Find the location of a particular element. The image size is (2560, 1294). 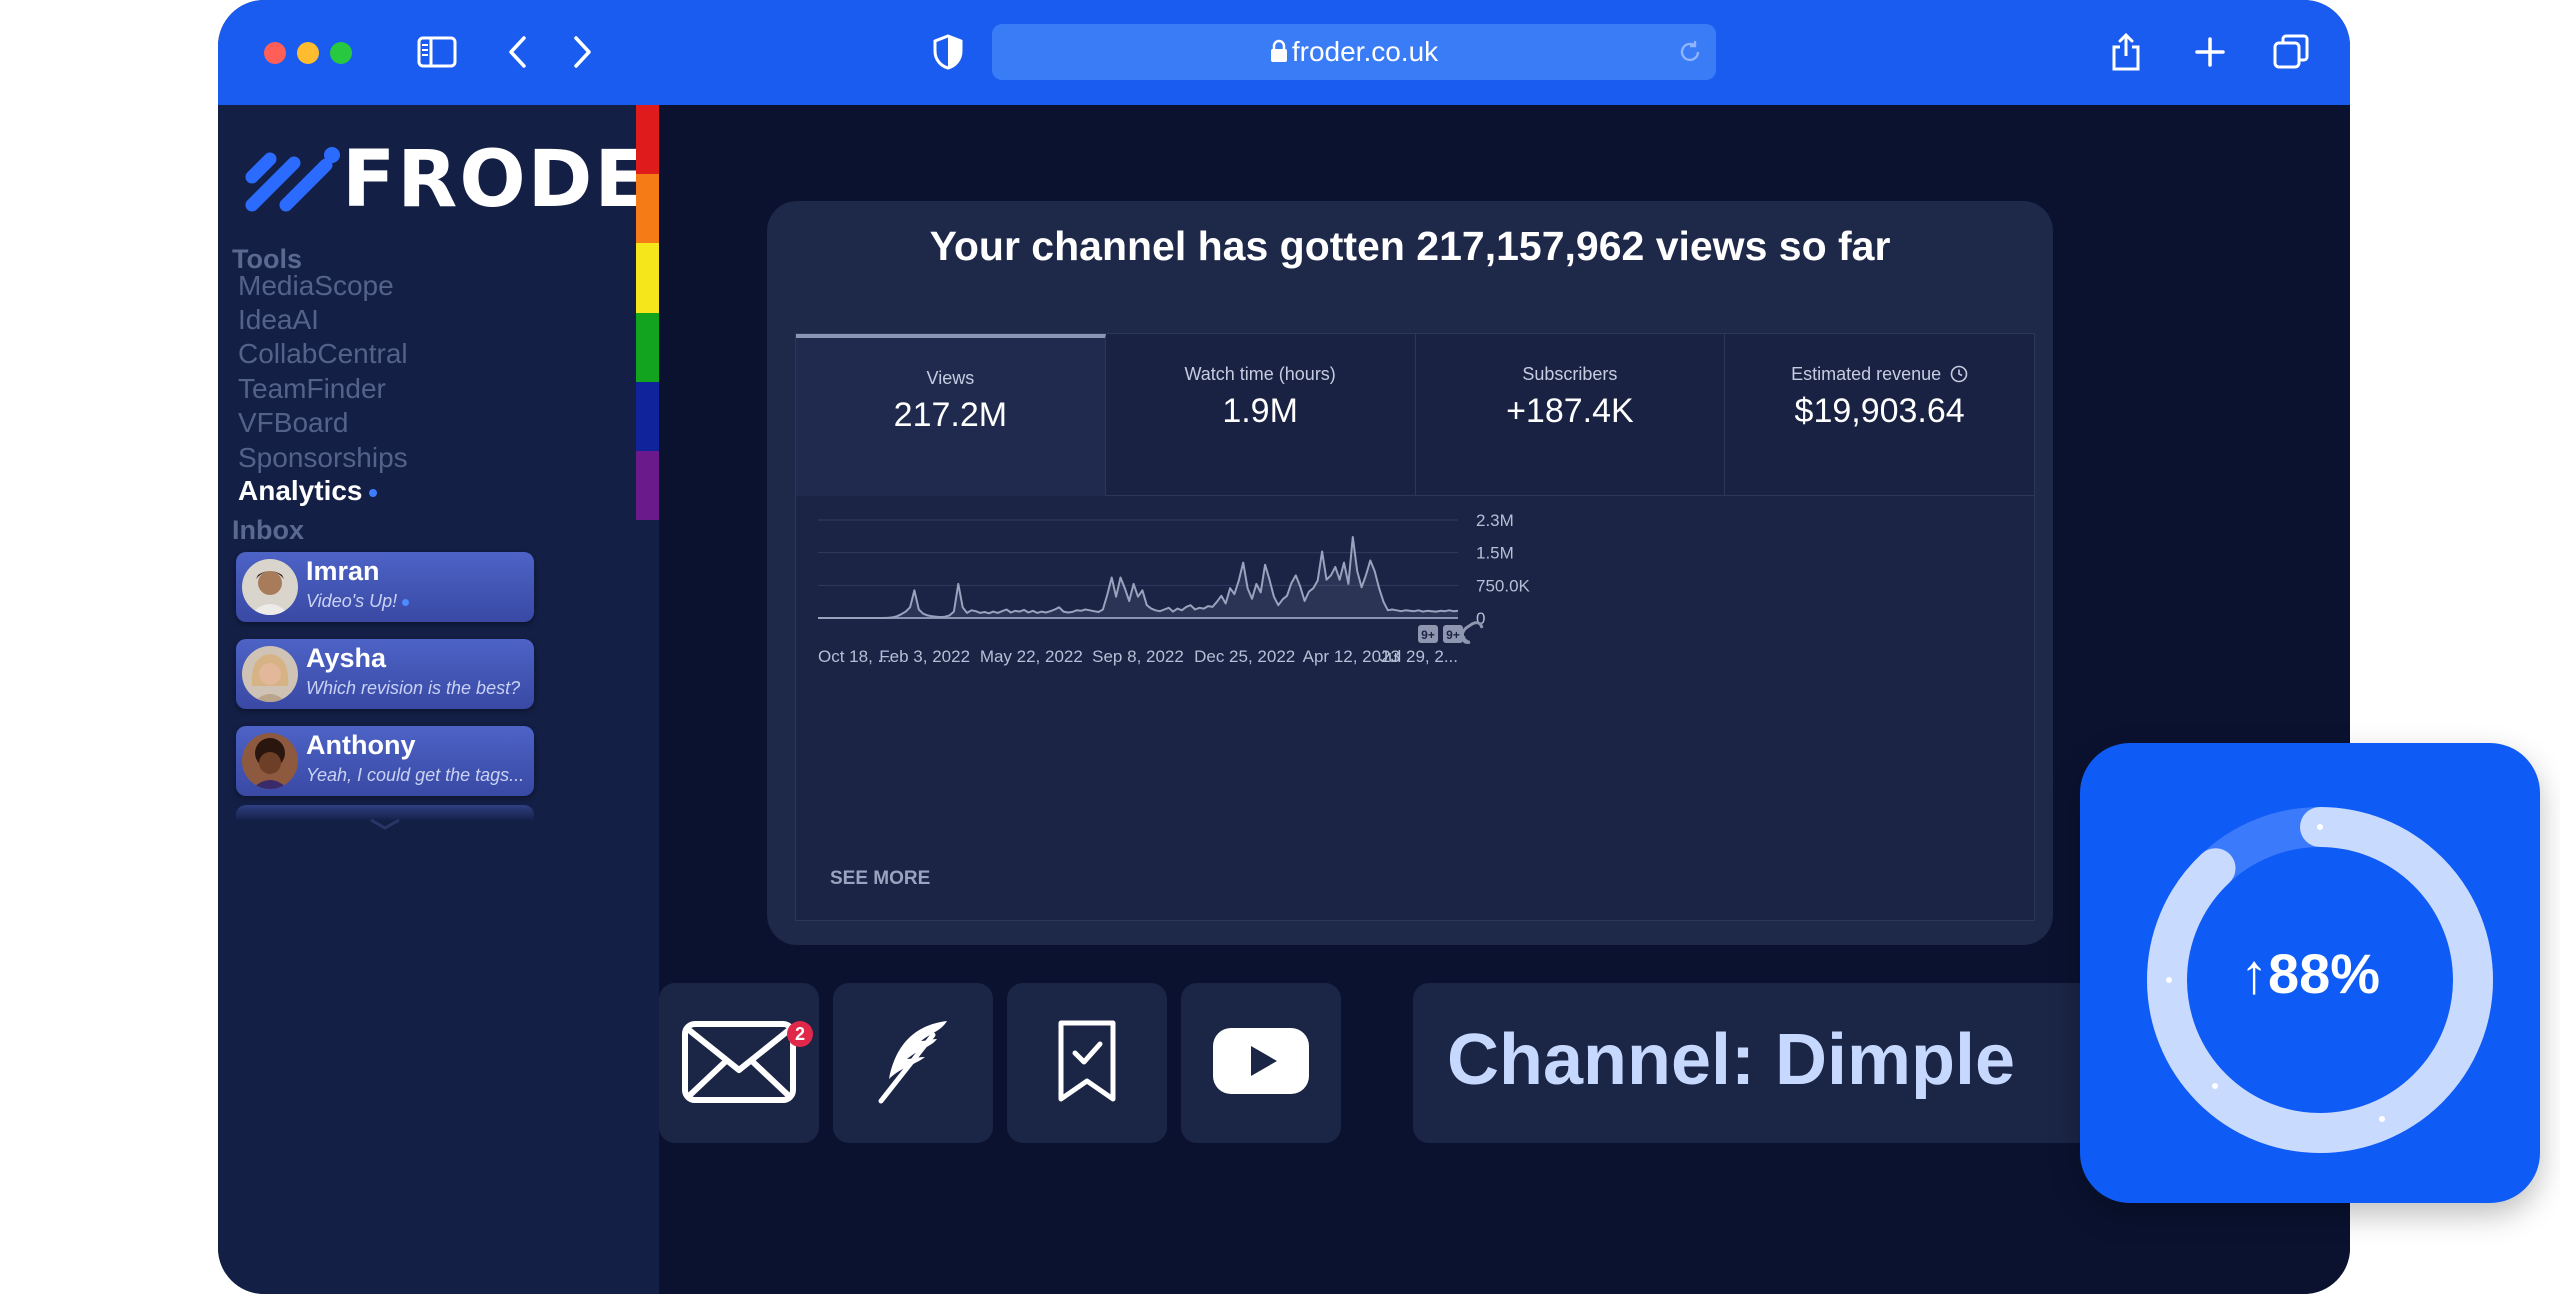

nav-item-sponsorships: Sponsorships is located at coordinates (323, 458).